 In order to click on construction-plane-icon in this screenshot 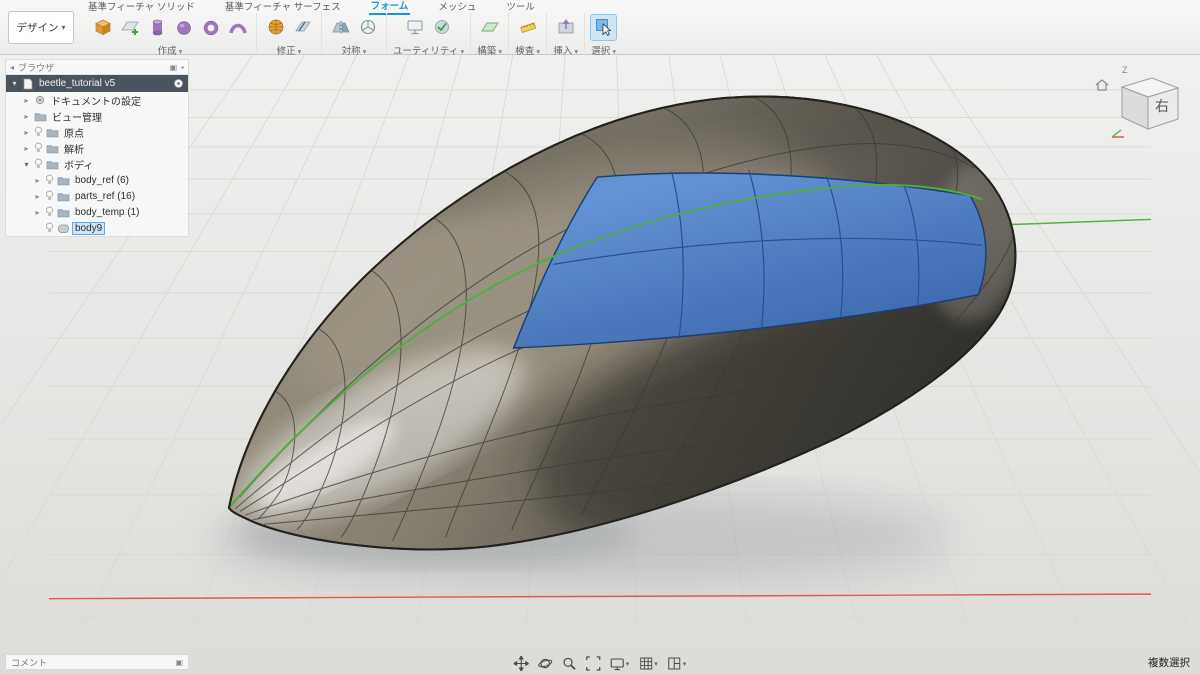, I will do `click(489, 27)`.